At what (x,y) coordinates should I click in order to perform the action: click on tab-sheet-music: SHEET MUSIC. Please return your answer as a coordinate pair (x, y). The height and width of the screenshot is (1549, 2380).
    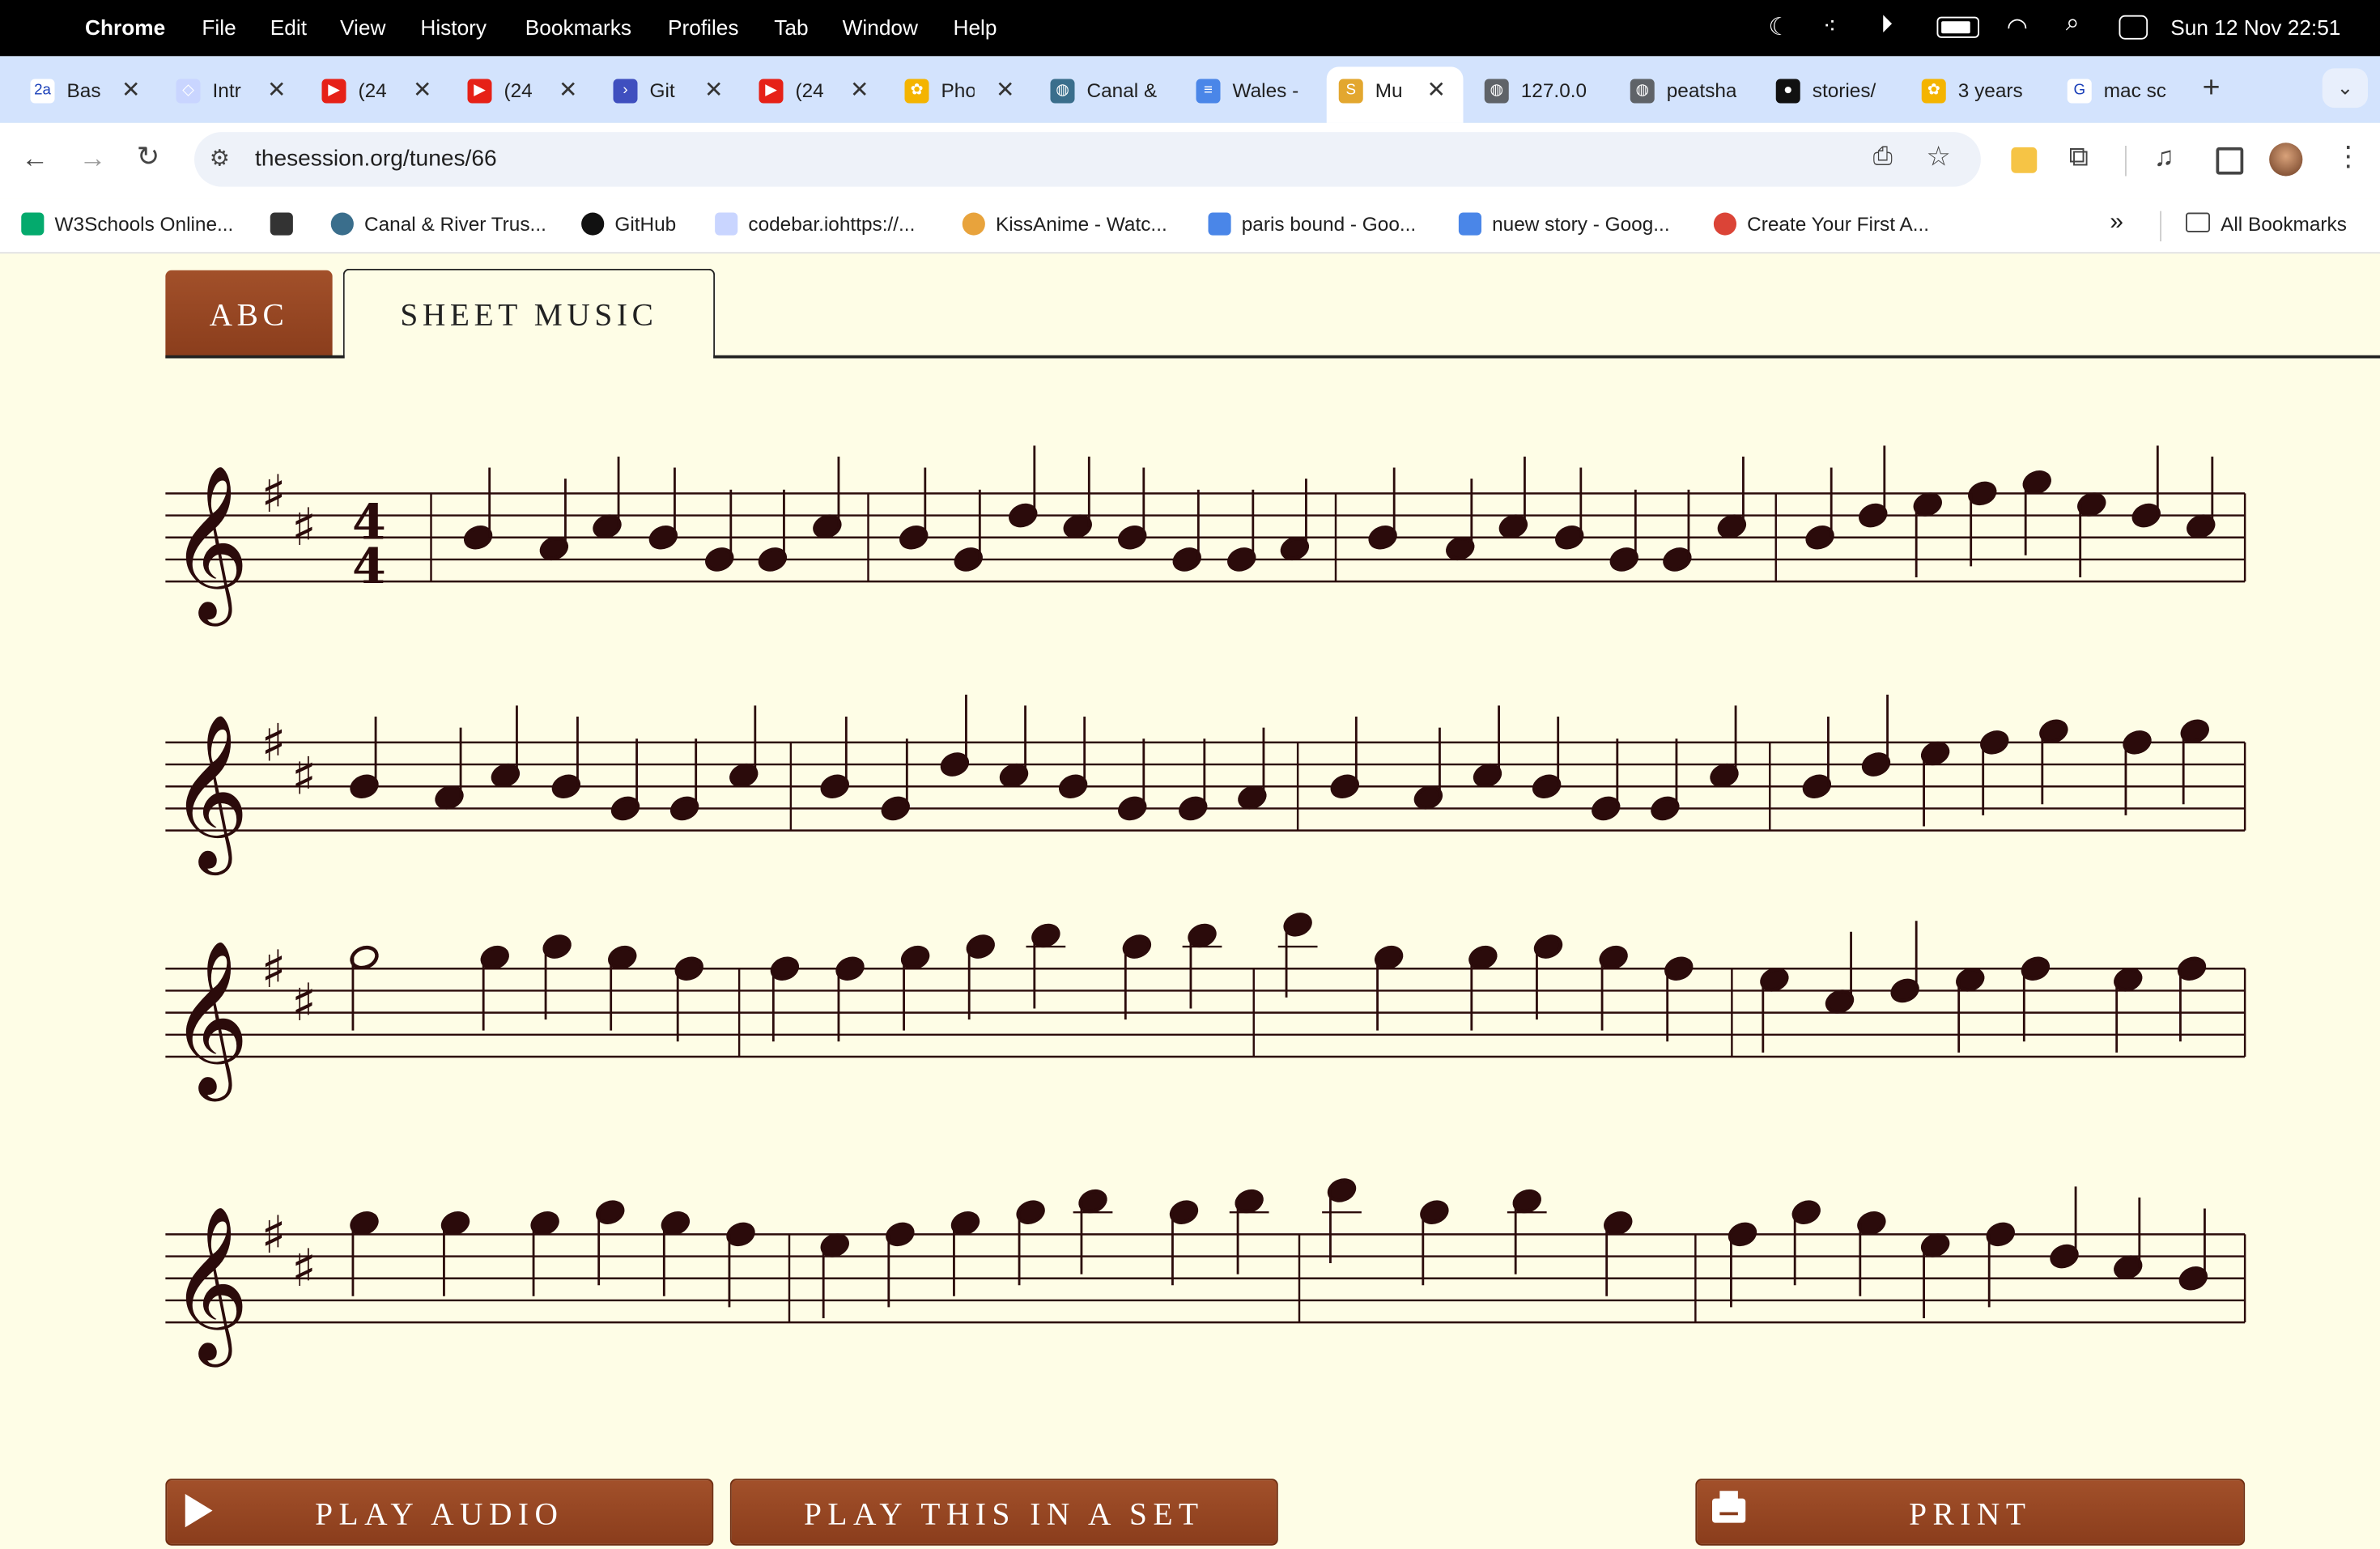
    Looking at the image, I should click on (529, 313).